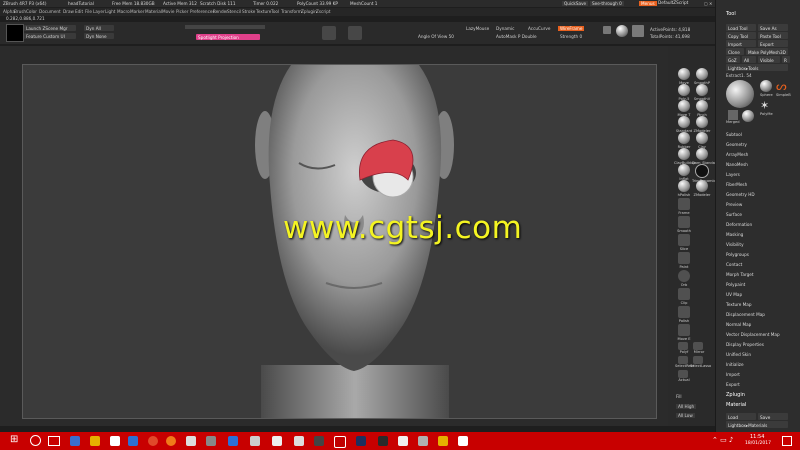  What do you see at coordinates (737, 154) in the screenshot?
I see `subpalette-arraymesh: ArrayMesh` at bounding box center [737, 154].